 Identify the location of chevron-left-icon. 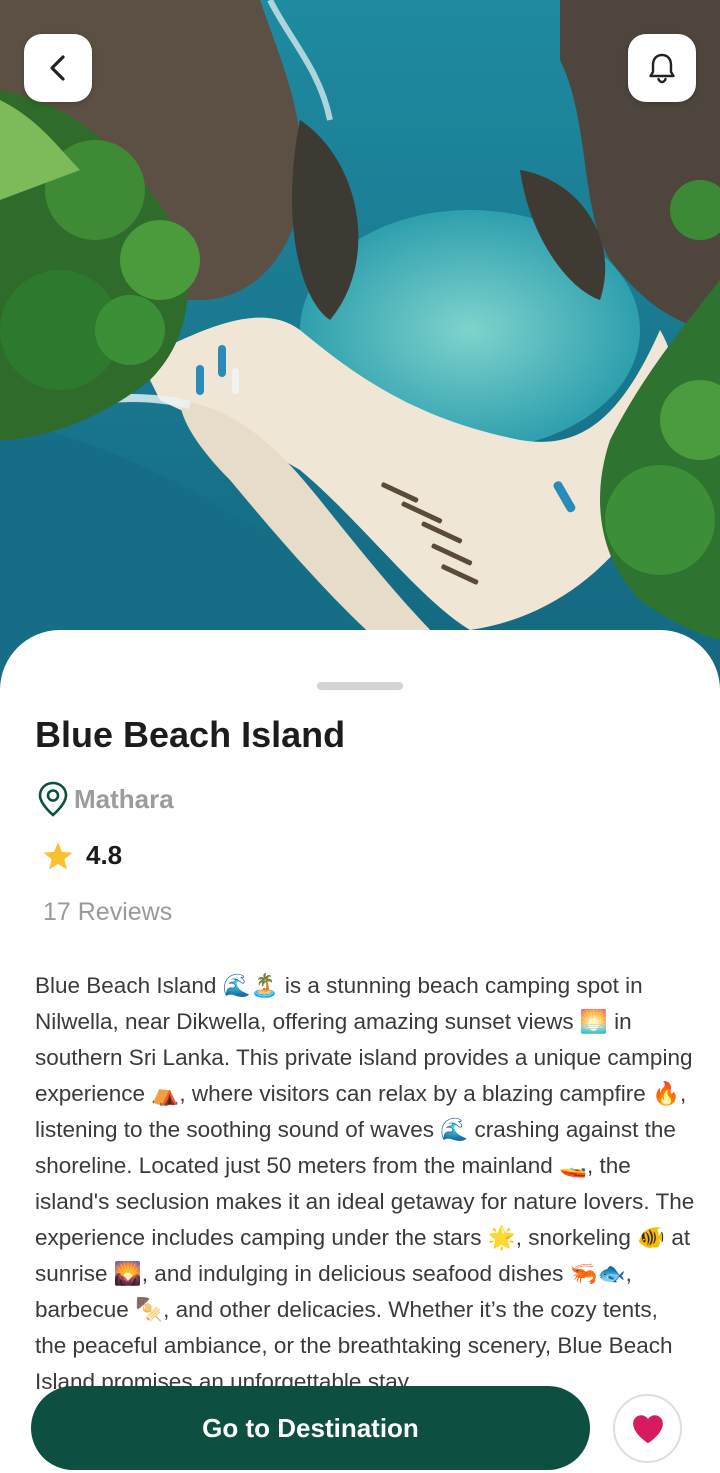
(57, 68).